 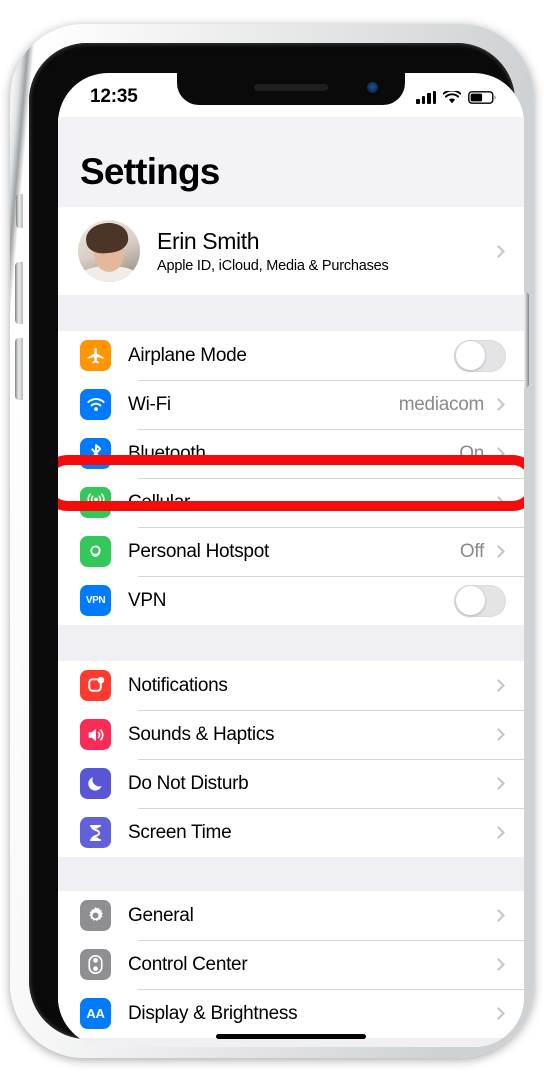 I want to click on airplane-mode-toggle, so click(x=480, y=355).